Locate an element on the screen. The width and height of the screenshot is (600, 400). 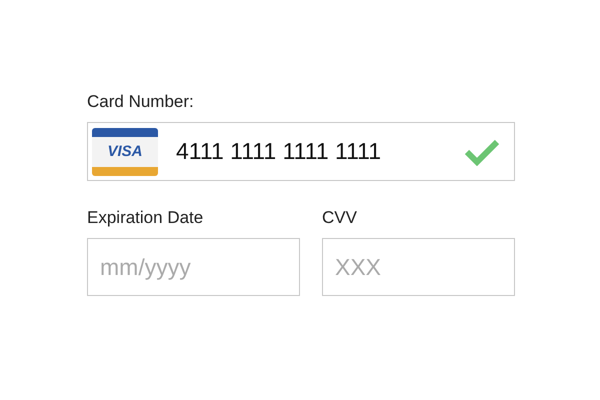
card-number-input: 4111 1111 1111 1111 is located at coordinates (320, 151).